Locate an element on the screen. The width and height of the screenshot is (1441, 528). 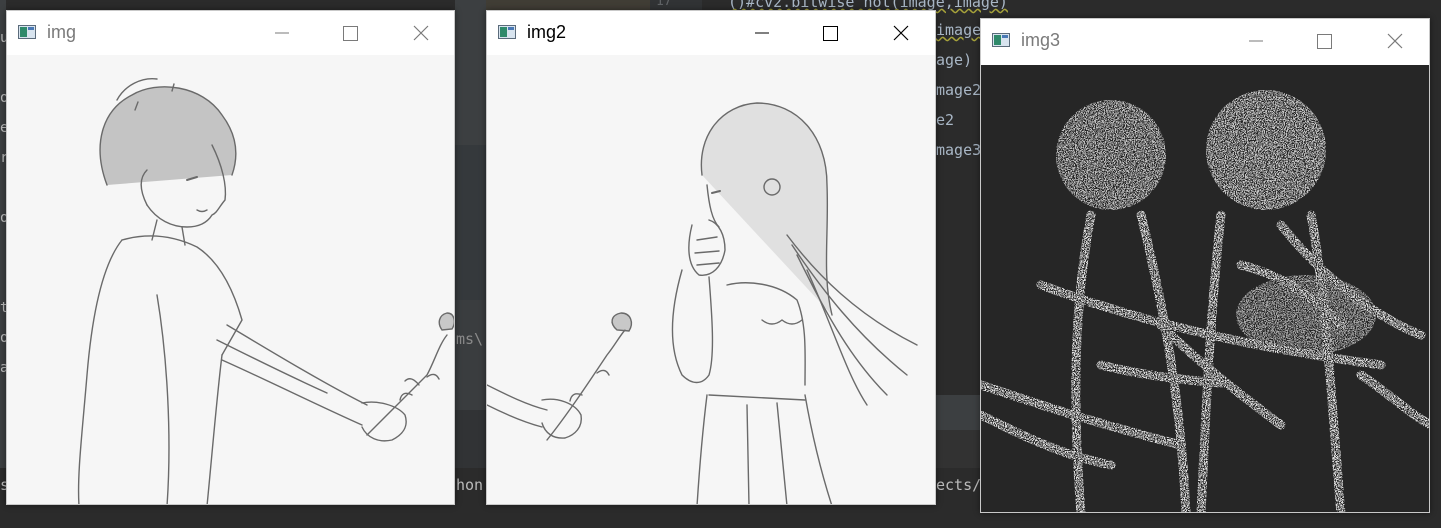
window-title: img is located at coordinates (62, 32).